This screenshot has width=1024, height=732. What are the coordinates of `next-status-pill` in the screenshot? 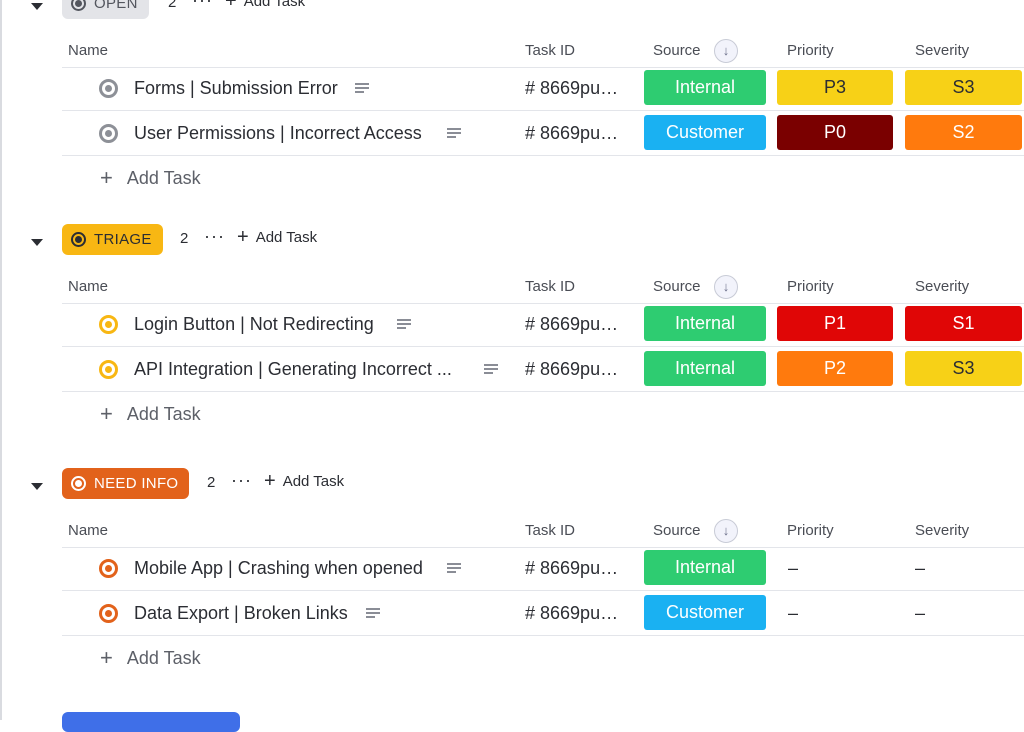 It's located at (151, 722).